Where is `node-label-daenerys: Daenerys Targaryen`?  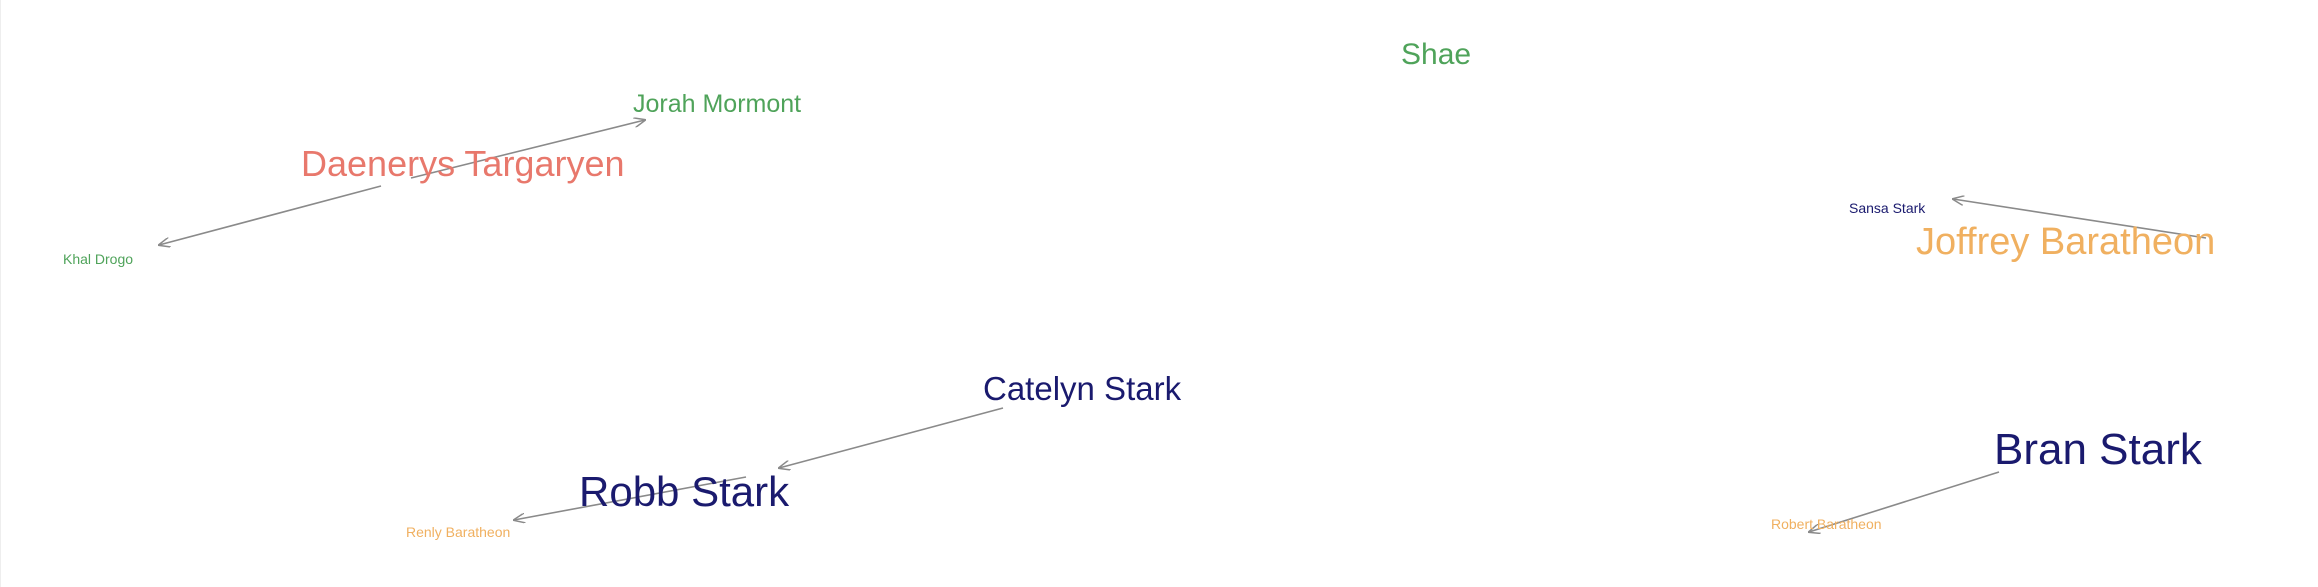 node-label-daenerys: Daenerys Targaryen is located at coordinates (463, 163).